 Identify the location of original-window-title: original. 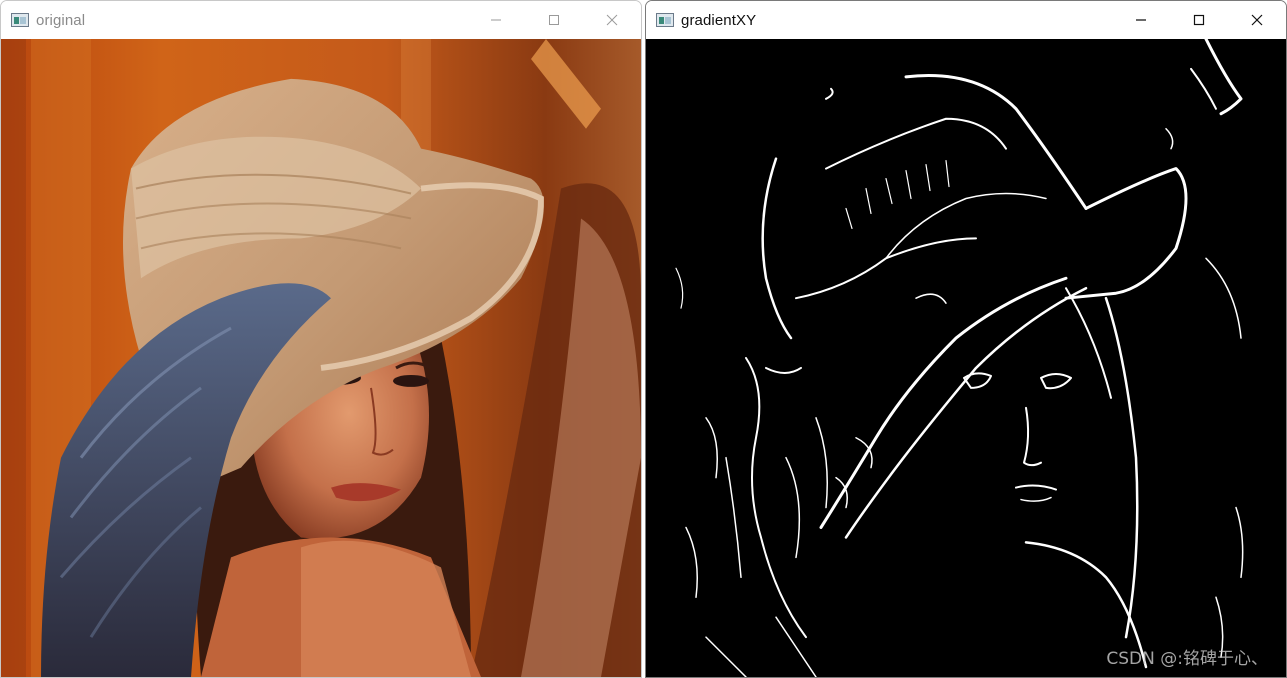
(61, 20).